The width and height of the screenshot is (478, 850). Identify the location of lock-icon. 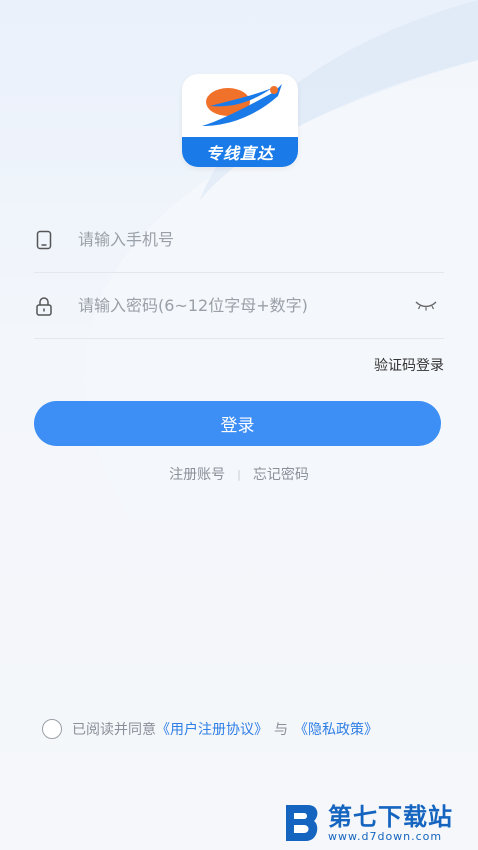
(44, 306).